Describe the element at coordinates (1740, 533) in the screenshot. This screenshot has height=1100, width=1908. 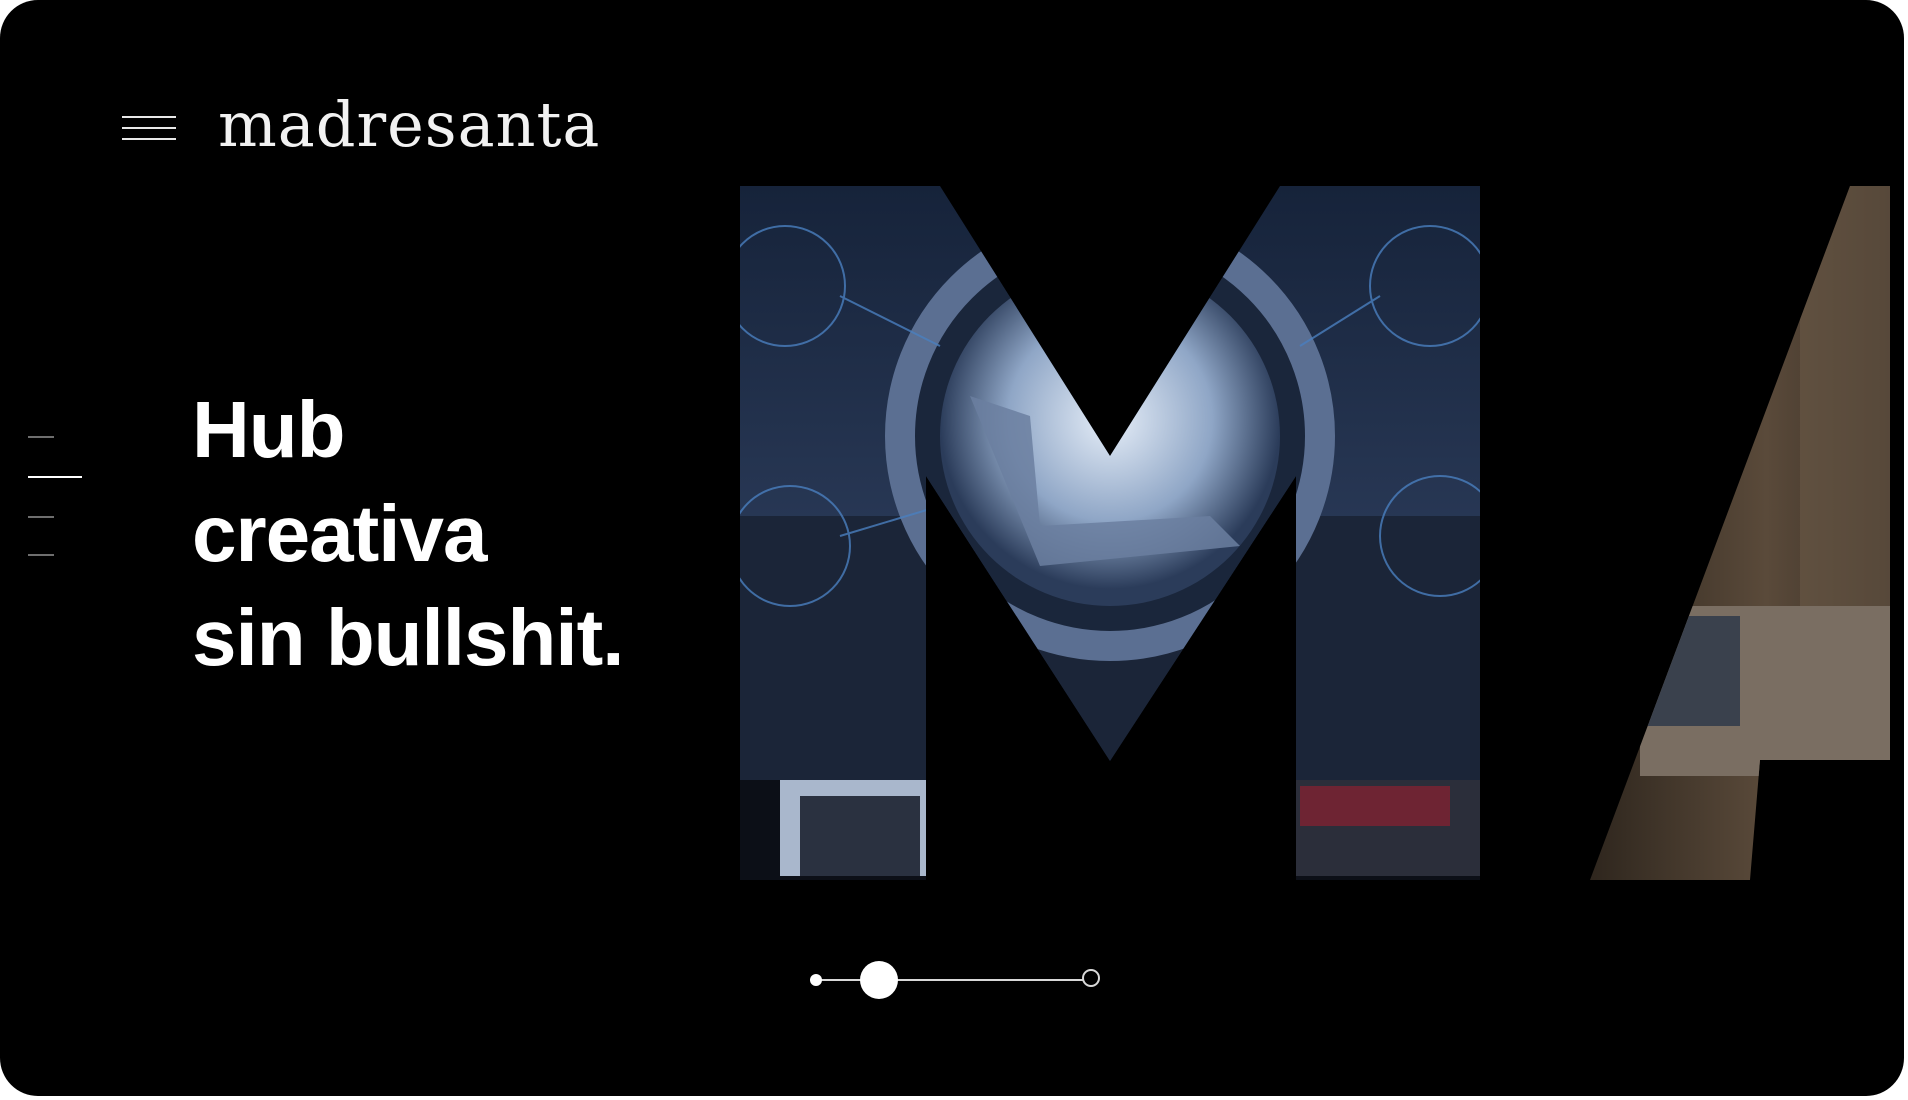
I see `letter-a-photo` at that location.